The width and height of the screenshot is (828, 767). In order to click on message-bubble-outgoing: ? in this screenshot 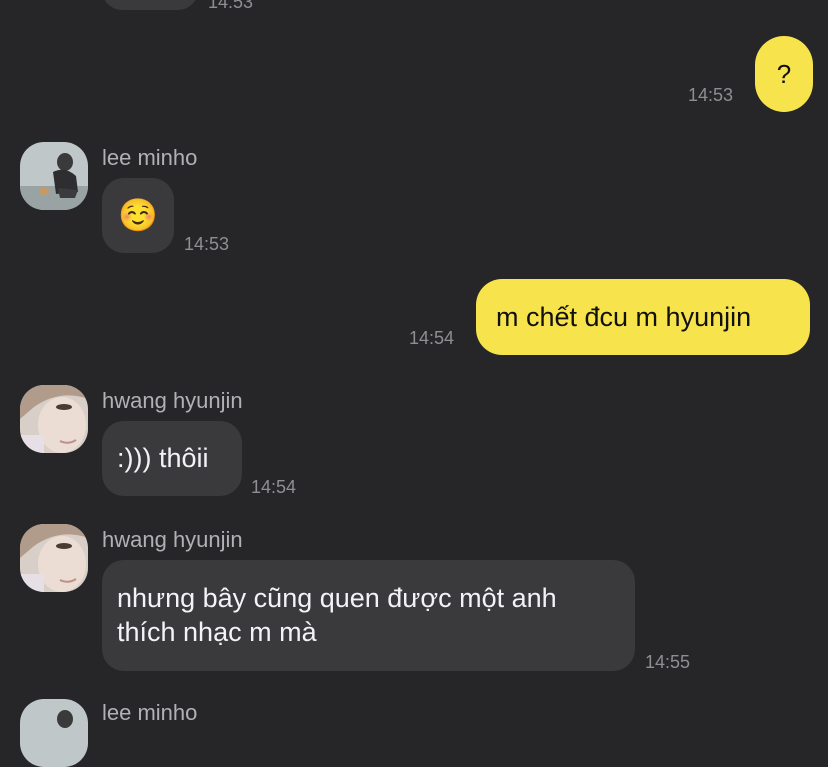, I will do `click(784, 74)`.